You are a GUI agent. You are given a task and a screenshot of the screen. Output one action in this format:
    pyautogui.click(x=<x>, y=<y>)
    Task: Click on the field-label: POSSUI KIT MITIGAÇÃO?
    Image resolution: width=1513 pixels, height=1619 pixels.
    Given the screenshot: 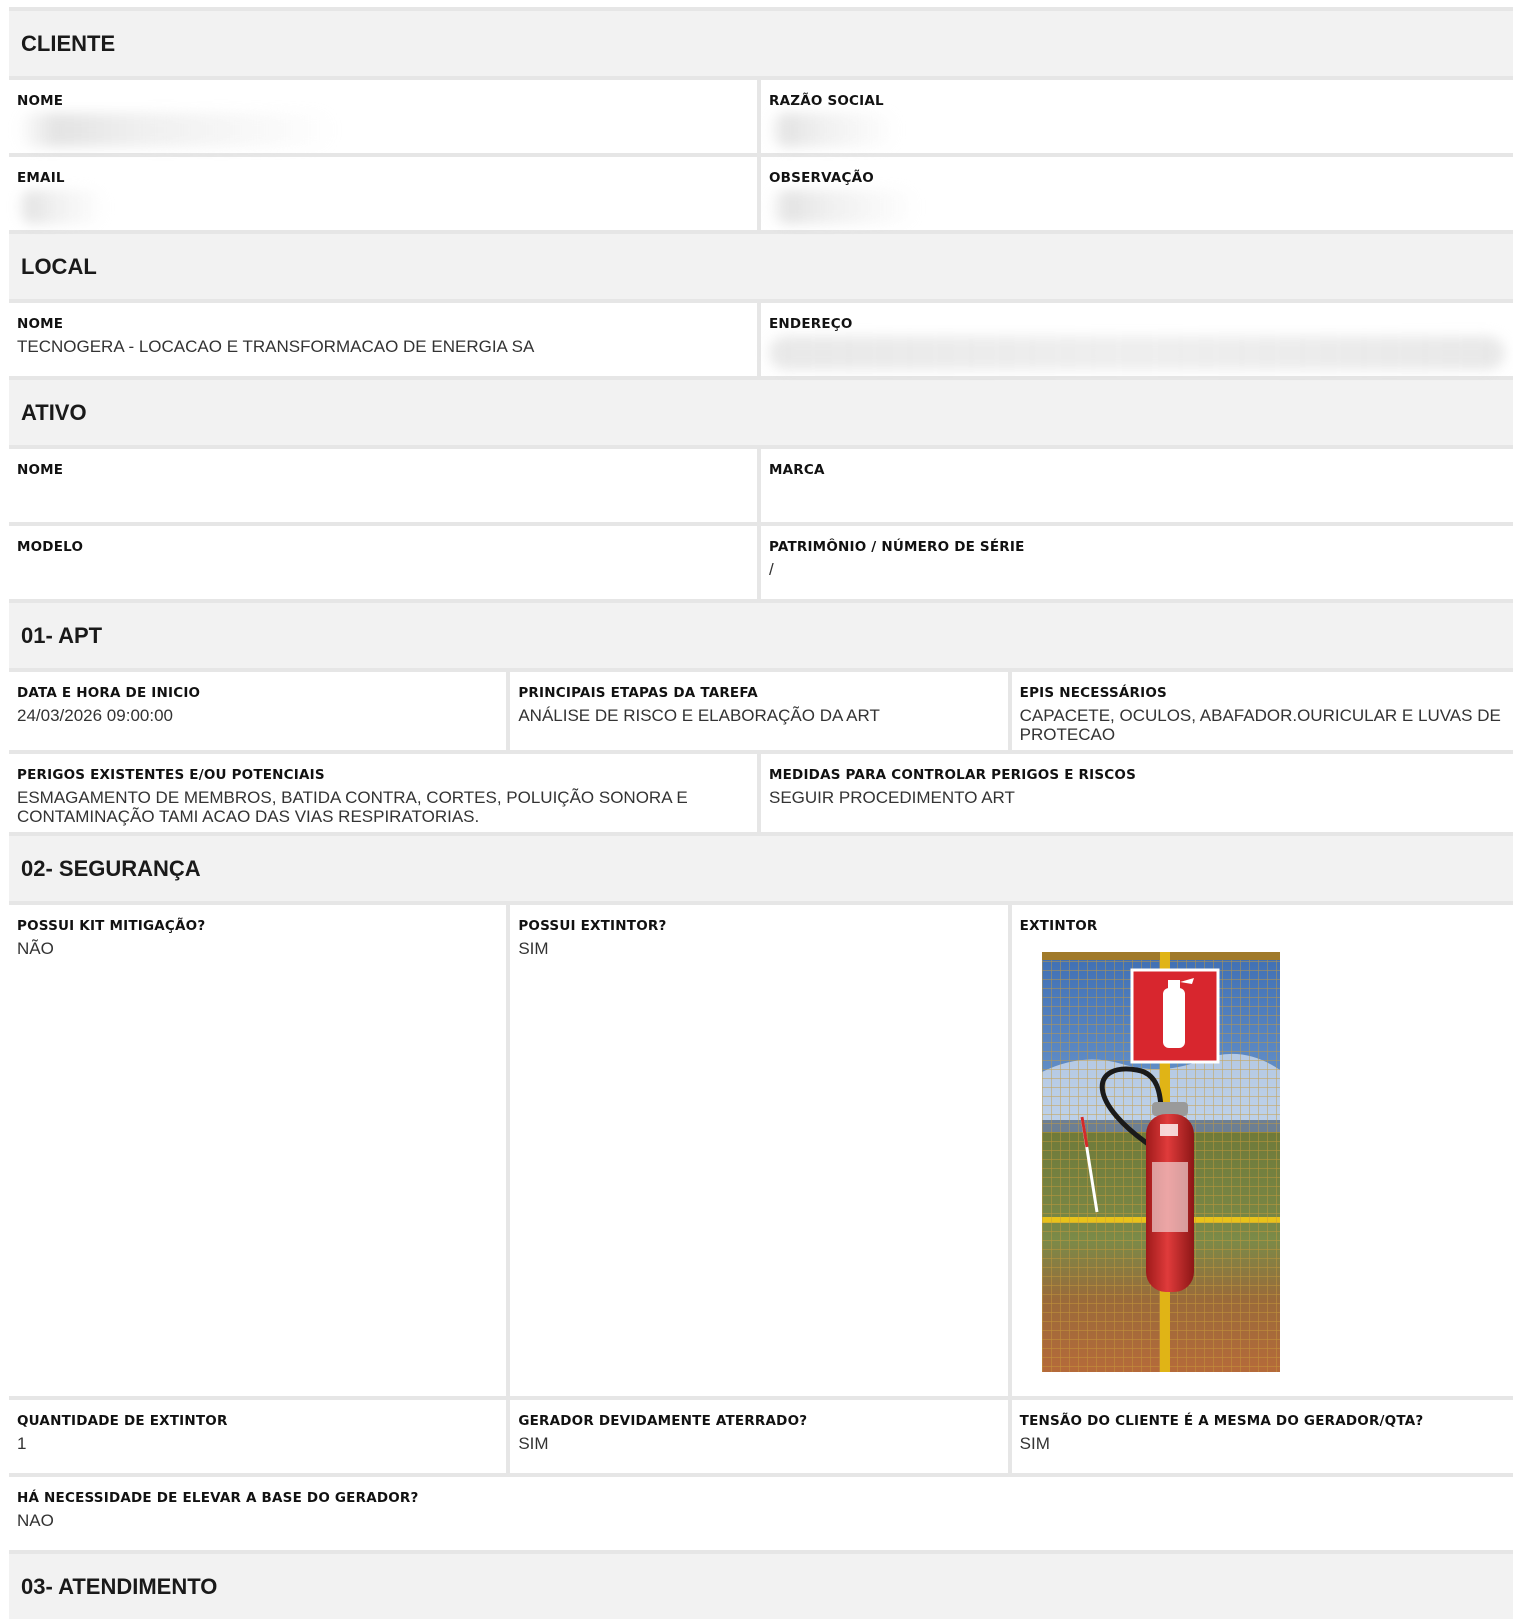 What is the action you would take?
    pyautogui.click(x=111, y=926)
    